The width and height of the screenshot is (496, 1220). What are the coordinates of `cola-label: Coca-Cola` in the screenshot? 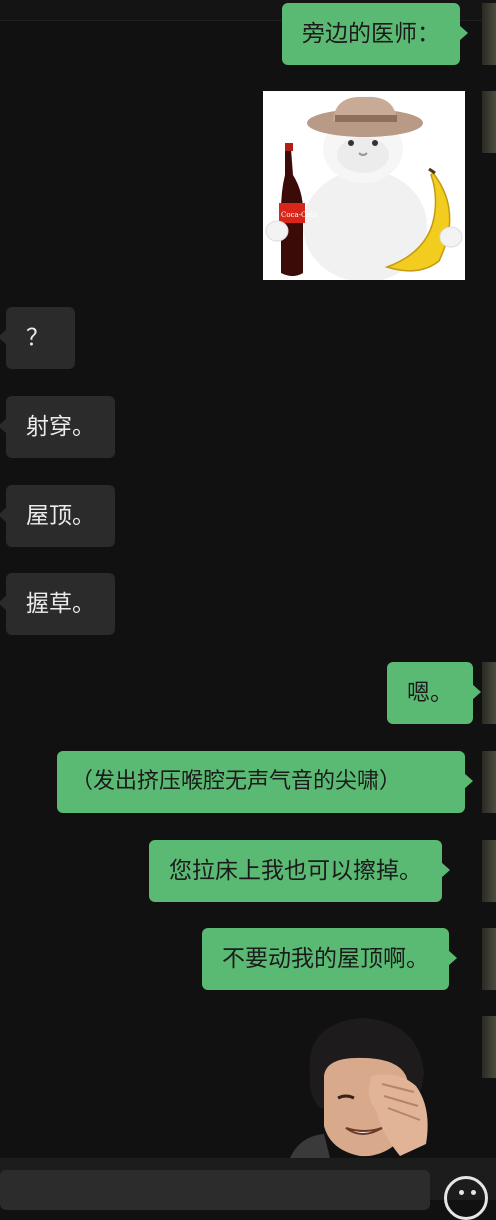 It's located at (299, 215).